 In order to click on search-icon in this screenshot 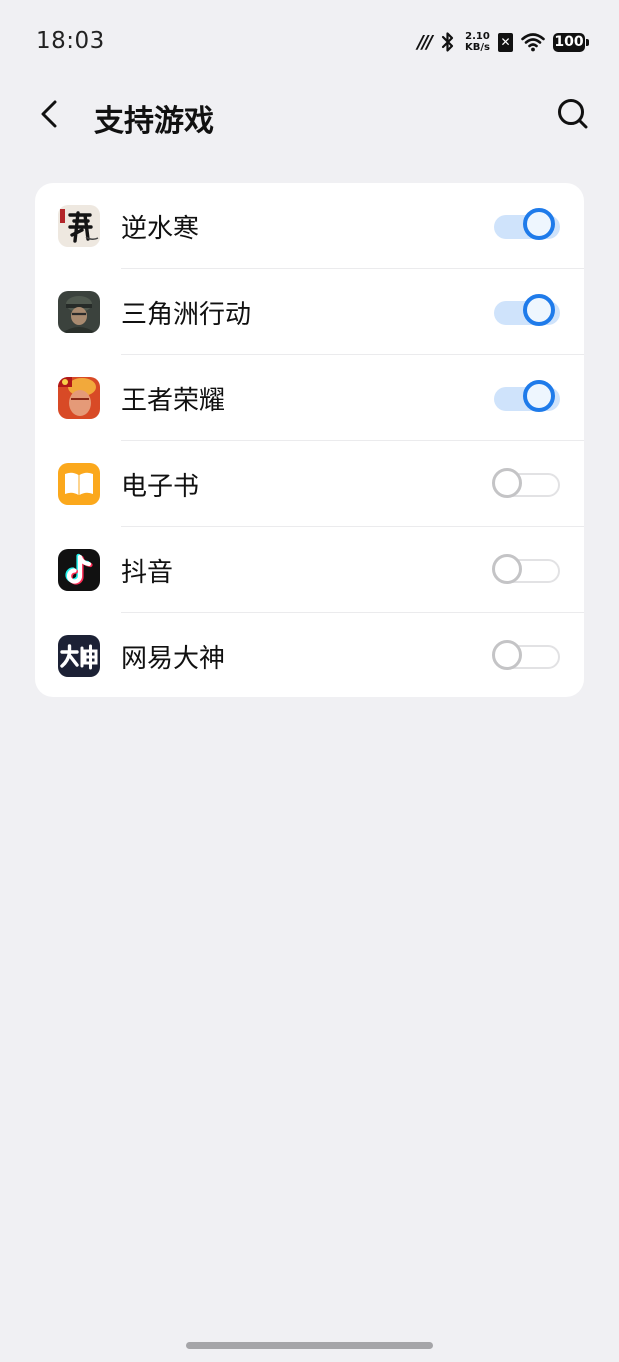, I will do `click(573, 114)`.